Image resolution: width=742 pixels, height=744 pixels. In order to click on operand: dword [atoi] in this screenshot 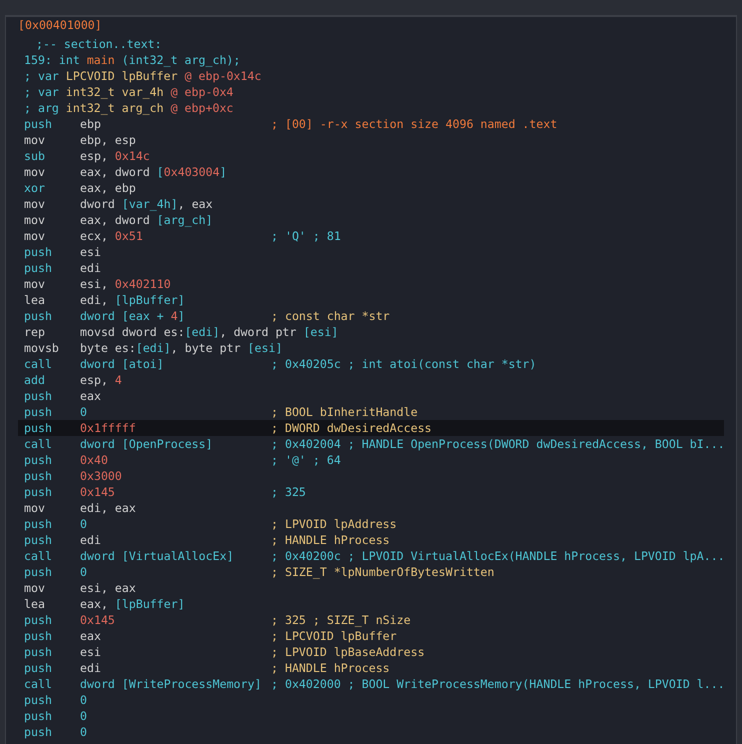, I will do `click(122, 364)`.